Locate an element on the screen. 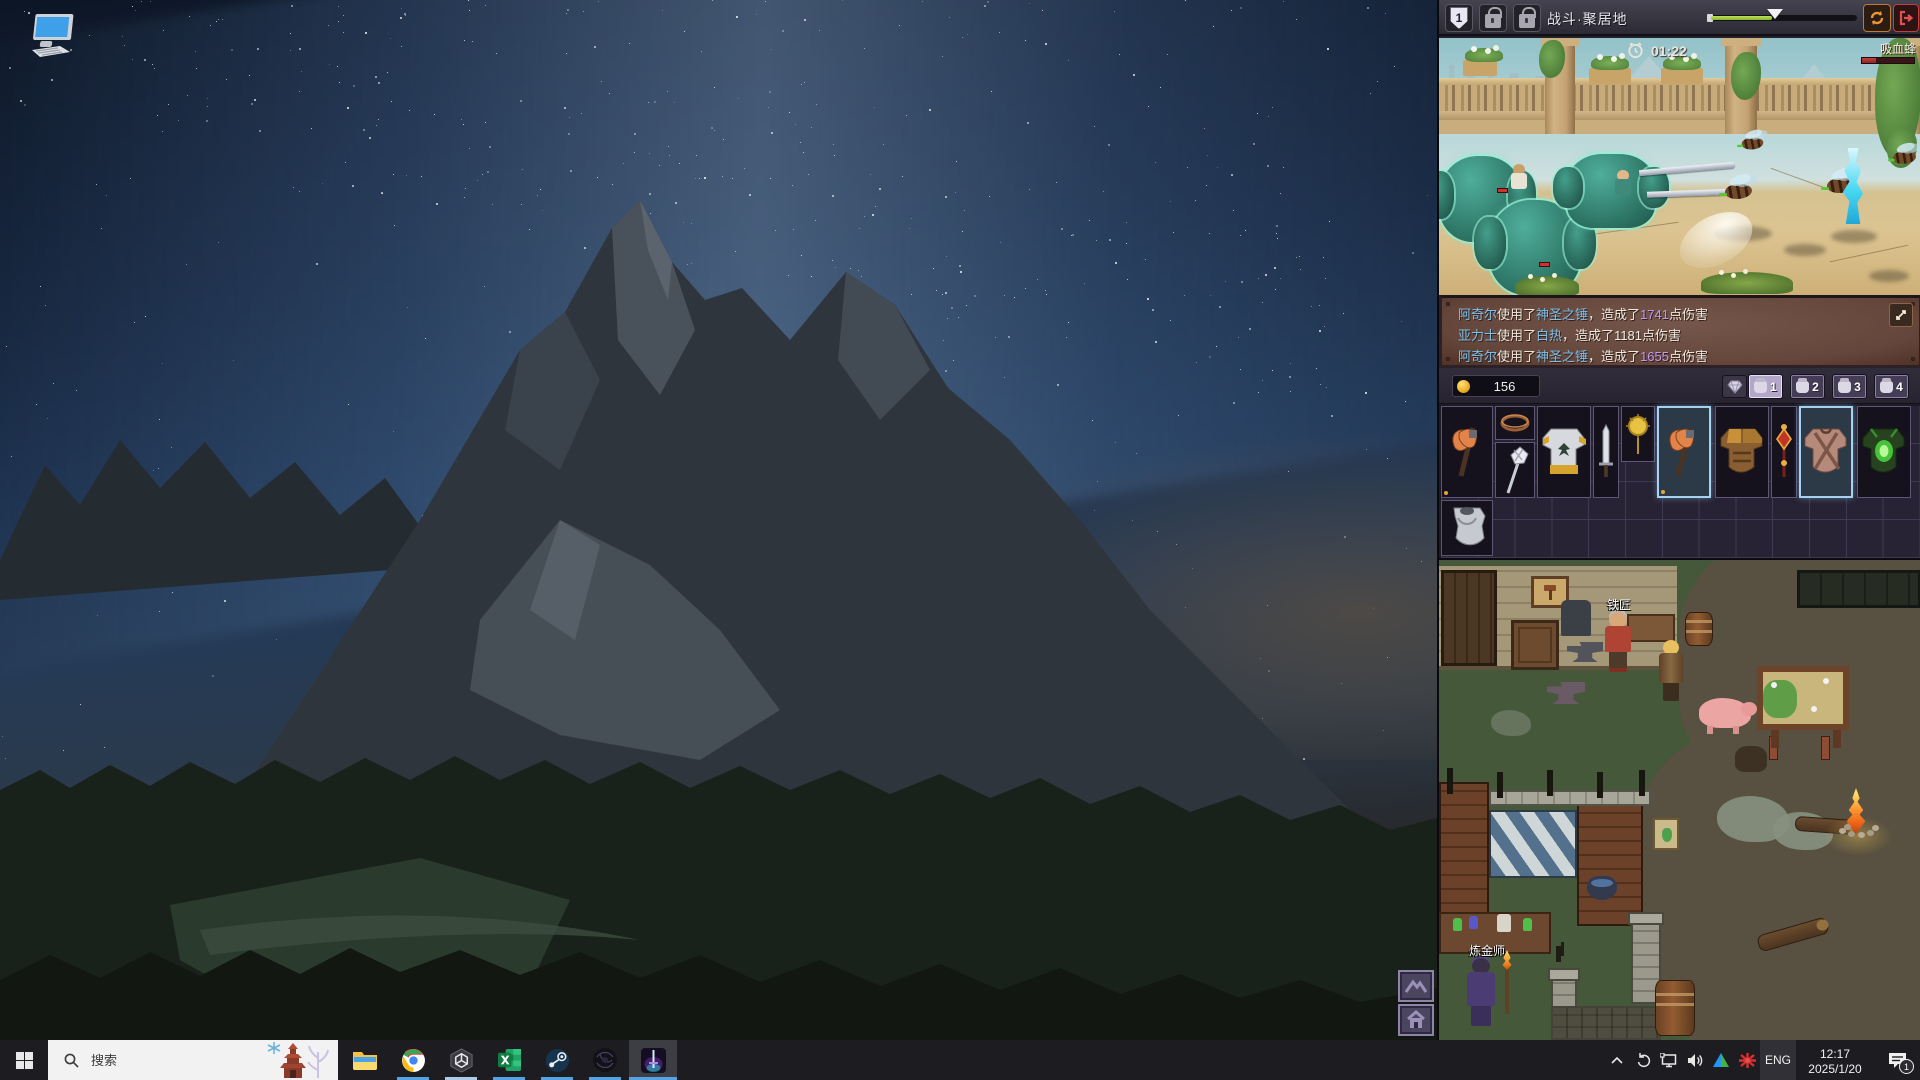 Image resolution: width=1920 pixels, height=1080 pixels. taskbar: ENG 12:17 2025/1/20 1 is located at coordinates (960, 1060).